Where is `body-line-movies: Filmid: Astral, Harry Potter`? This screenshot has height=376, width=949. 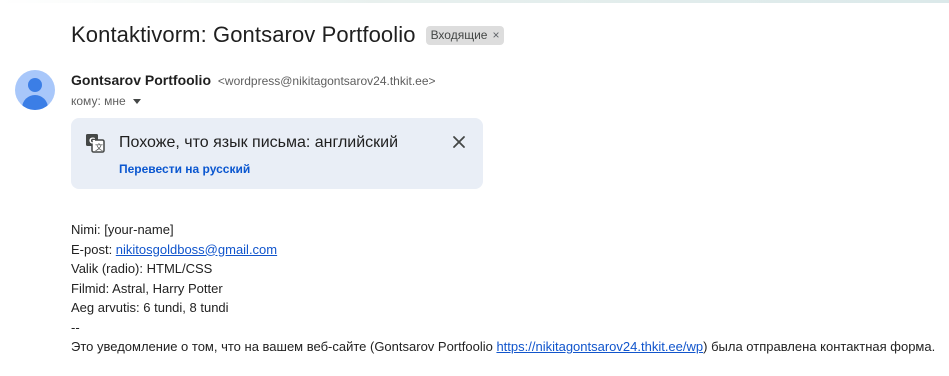
body-line-movies: Filmid: Astral, Harry Potter is located at coordinates (147, 288).